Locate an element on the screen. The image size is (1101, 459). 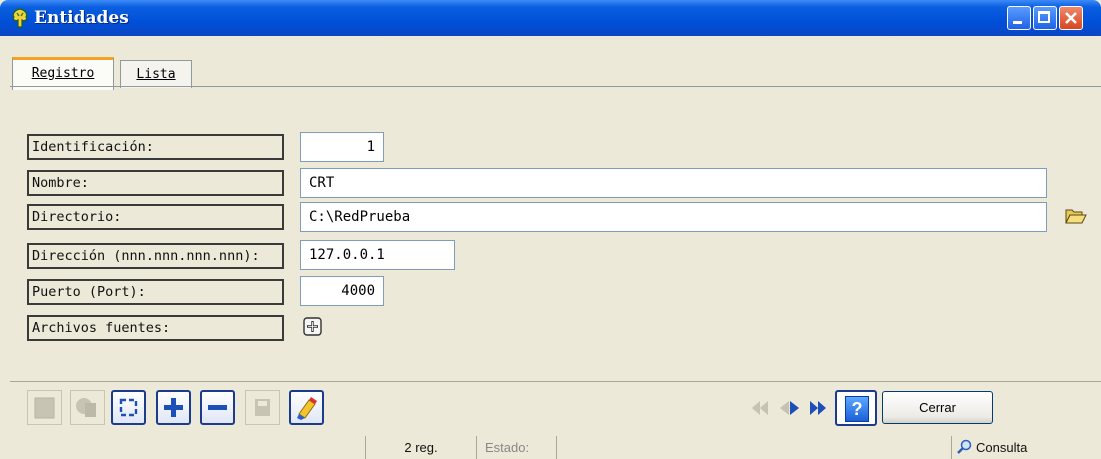
help-icon: ? is located at coordinates (857, 409).